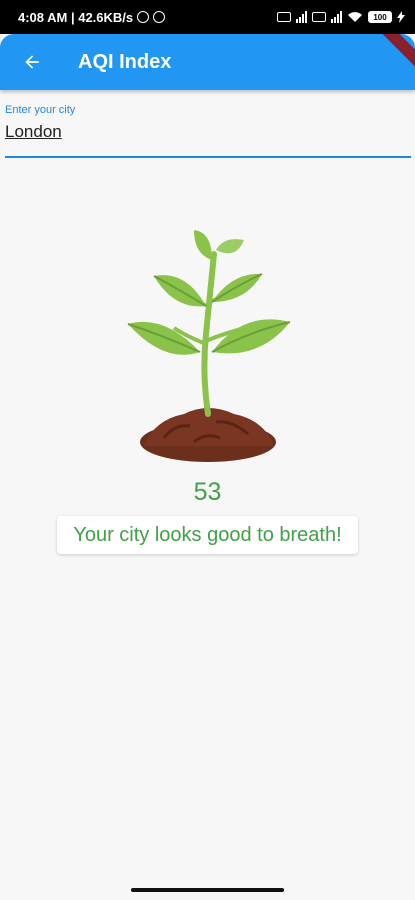  I want to click on city-input: London, so click(208, 132).